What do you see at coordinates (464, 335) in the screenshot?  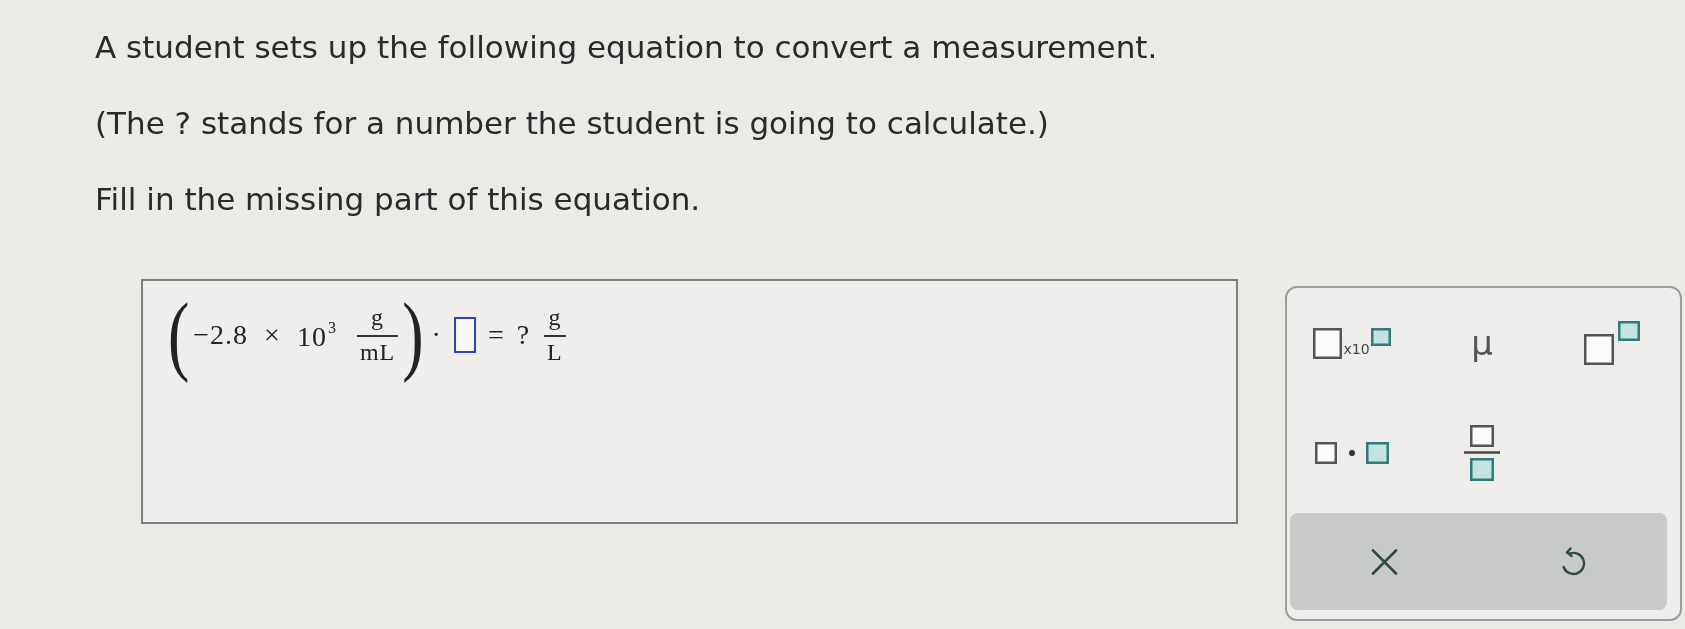 I see `answer-box` at bounding box center [464, 335].